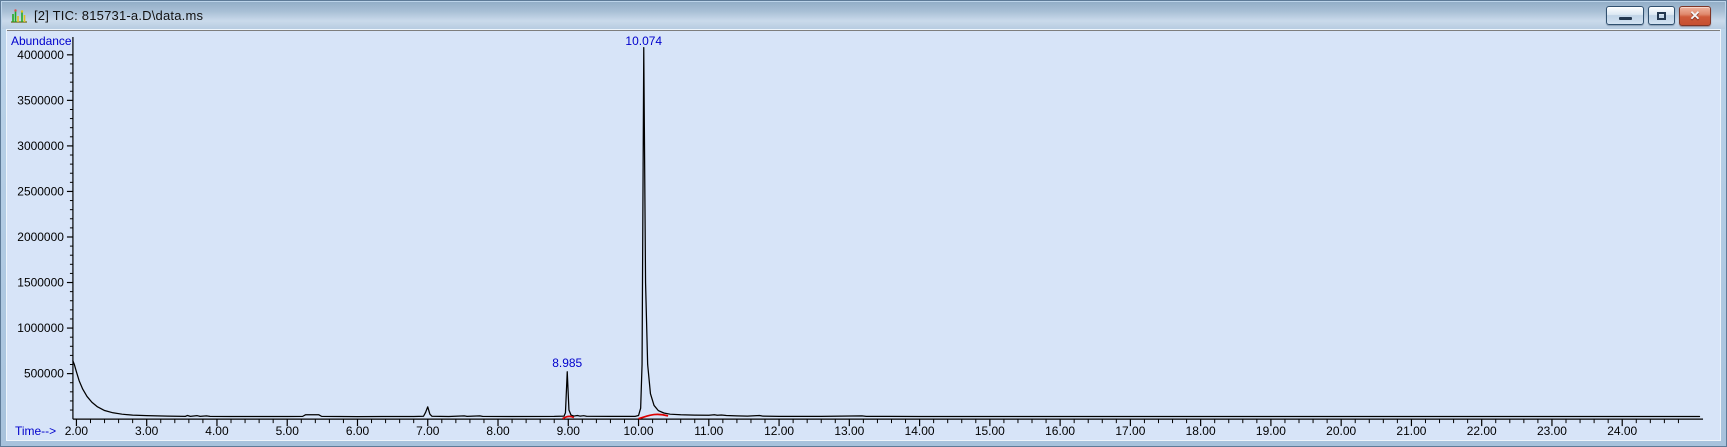  I want to click on minimize-icon, so click(1625, 18).